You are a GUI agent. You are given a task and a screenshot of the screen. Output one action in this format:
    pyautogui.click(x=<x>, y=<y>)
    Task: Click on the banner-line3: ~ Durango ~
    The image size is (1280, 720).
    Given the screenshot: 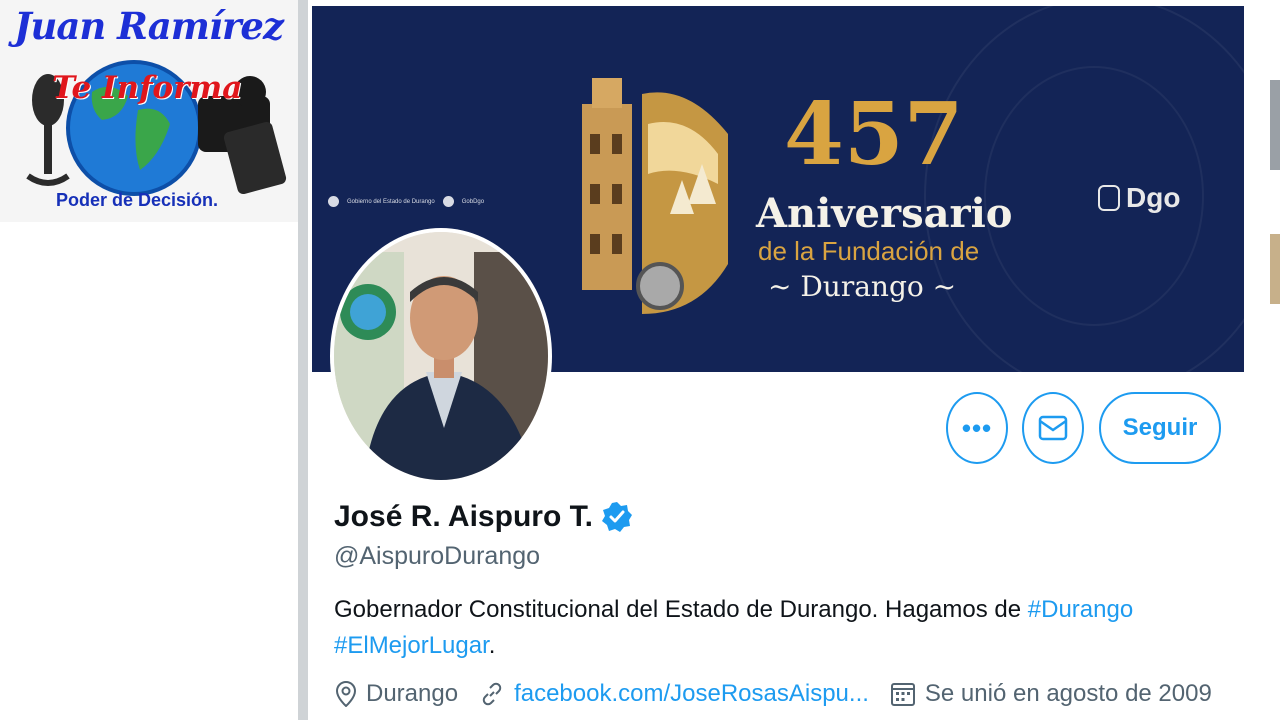 What is the action you would take?
    pyautogui.click(x=862, y=286)
    